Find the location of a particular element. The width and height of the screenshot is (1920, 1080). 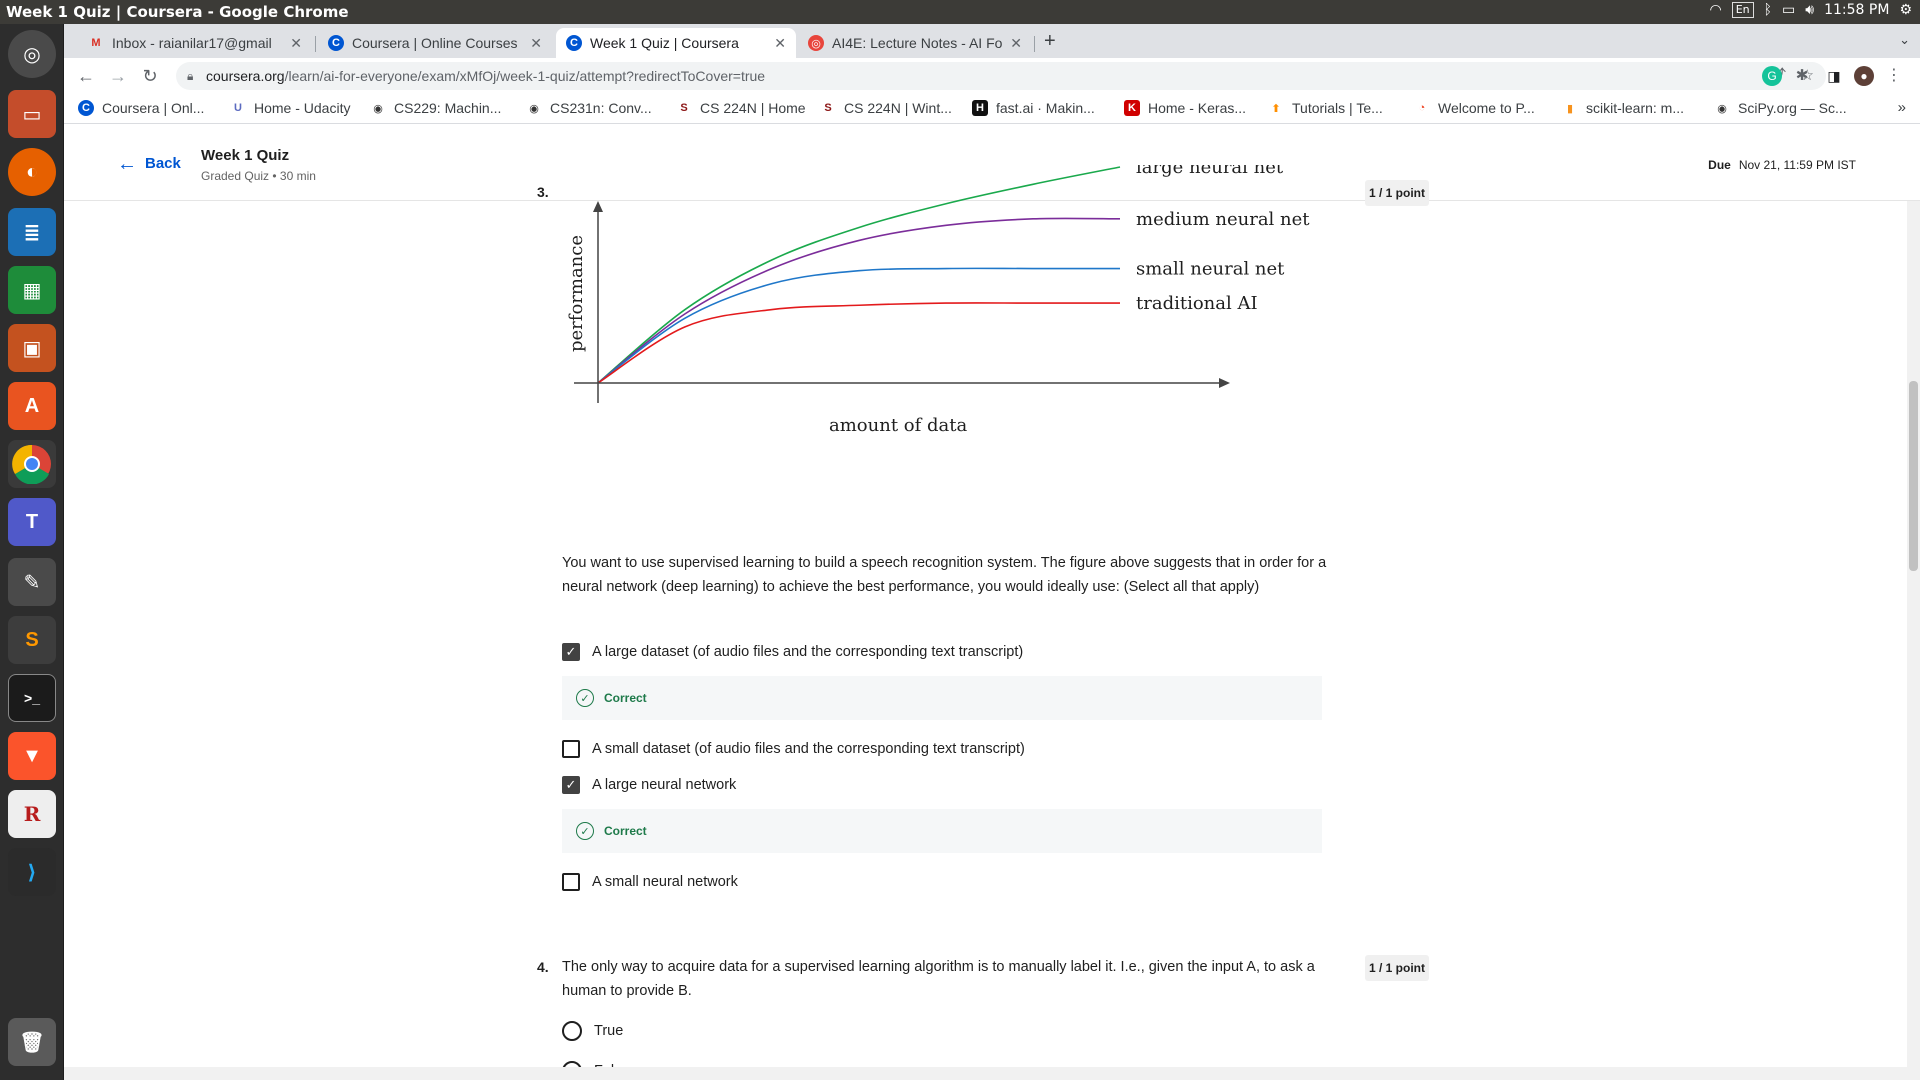

tab-search-chevron-icon: ⌄ is located at coordinates (1904, 40).